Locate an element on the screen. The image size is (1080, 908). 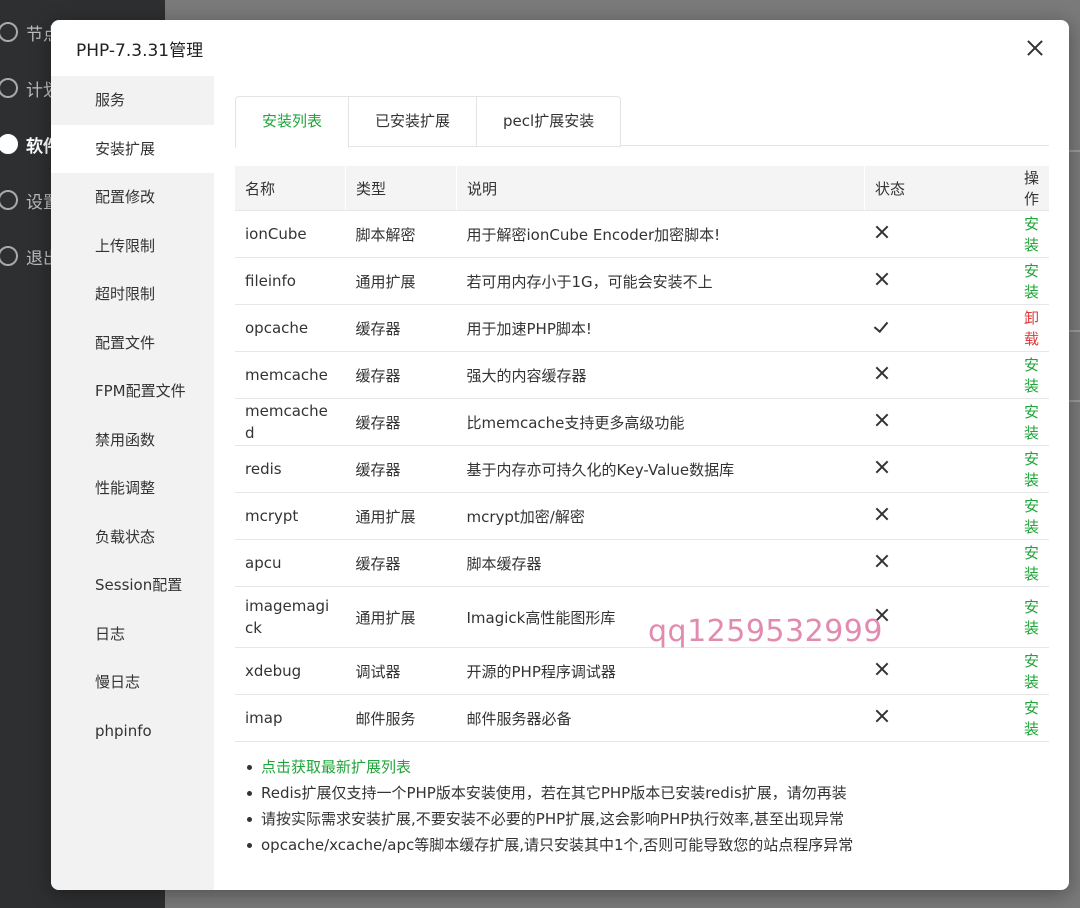
extension-name: fileinfo is located at coordinates (270, 281).